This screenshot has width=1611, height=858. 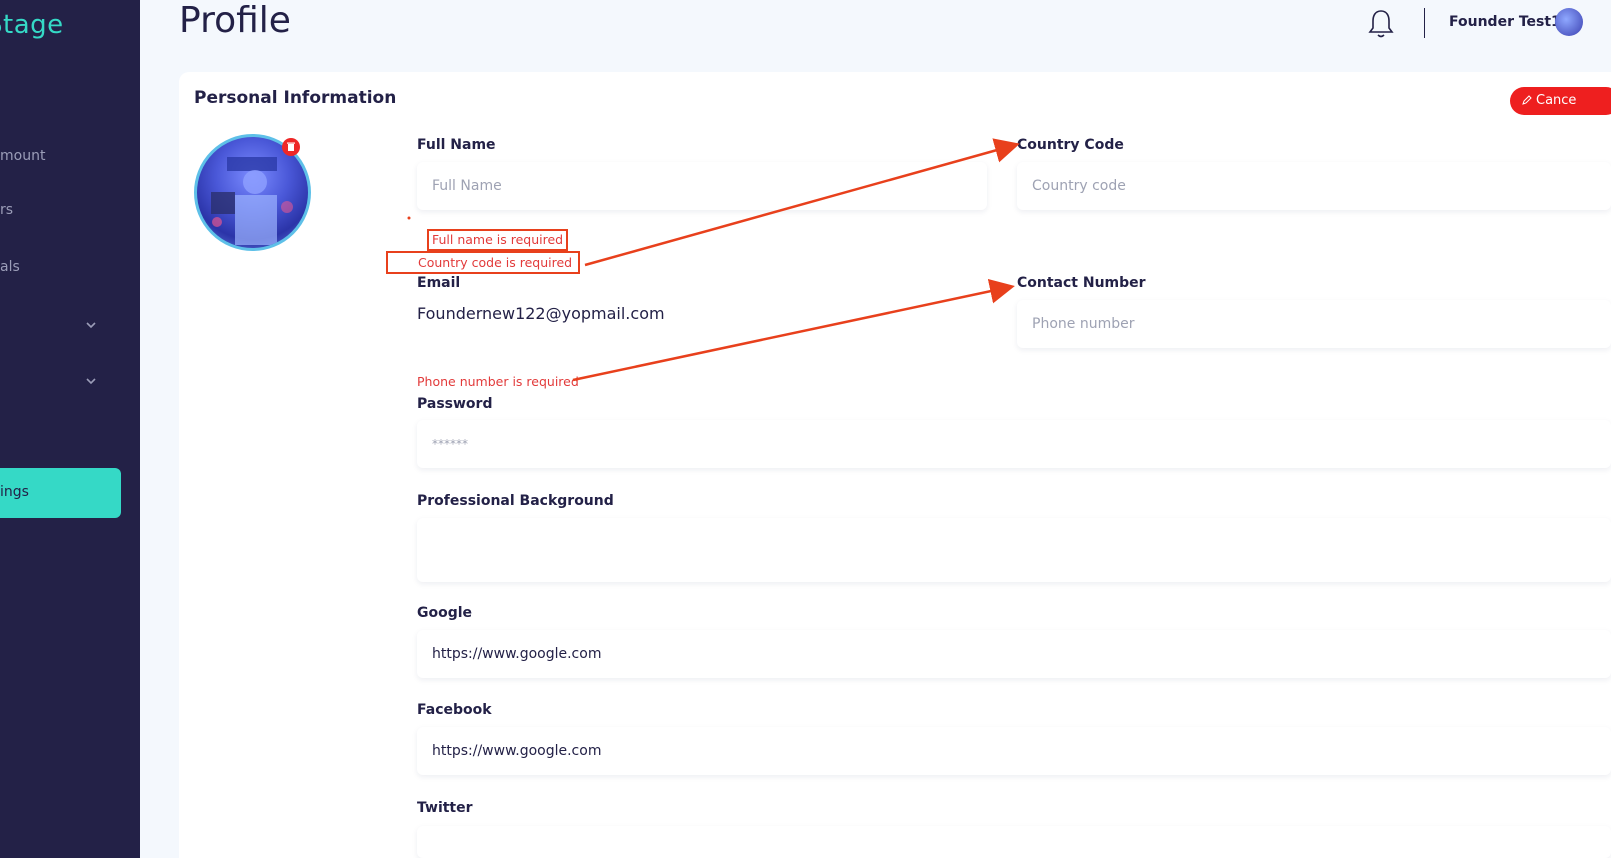 I want to click on annotation-dot, so click(x=409, y=218).